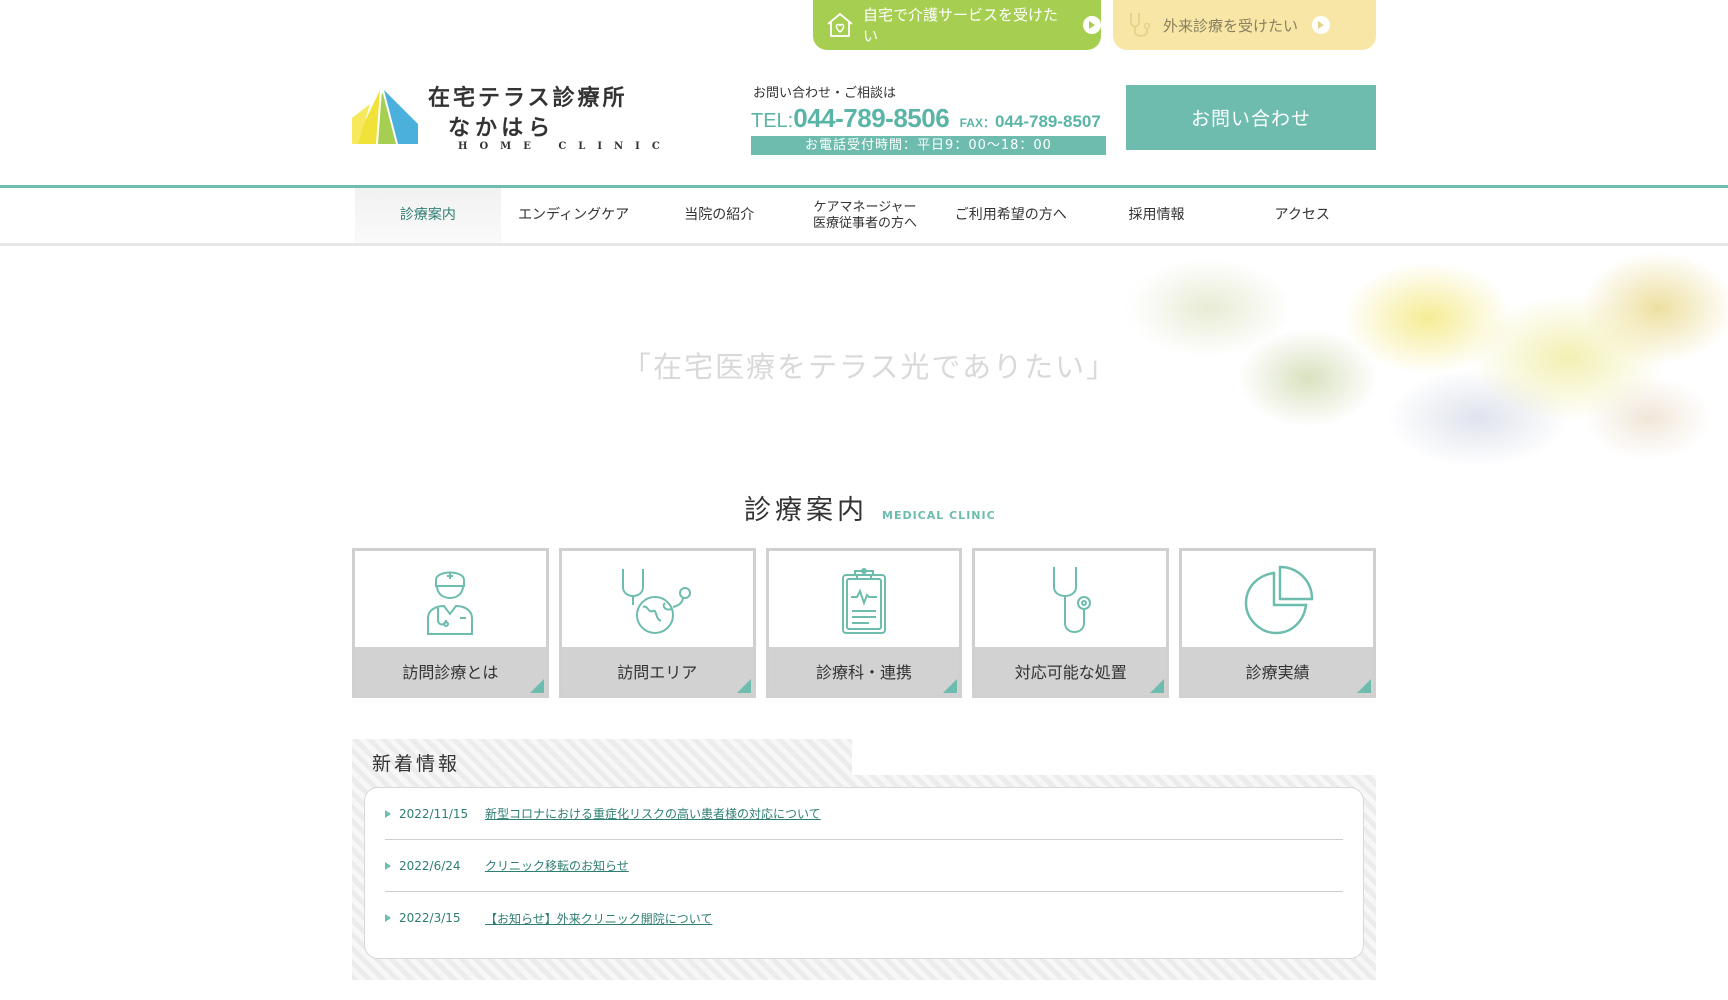 The width and height of the screenshot is (1728, 1000). I want to click on outpatient-tab: 外来診療を受けたい, so click(1244, 25).